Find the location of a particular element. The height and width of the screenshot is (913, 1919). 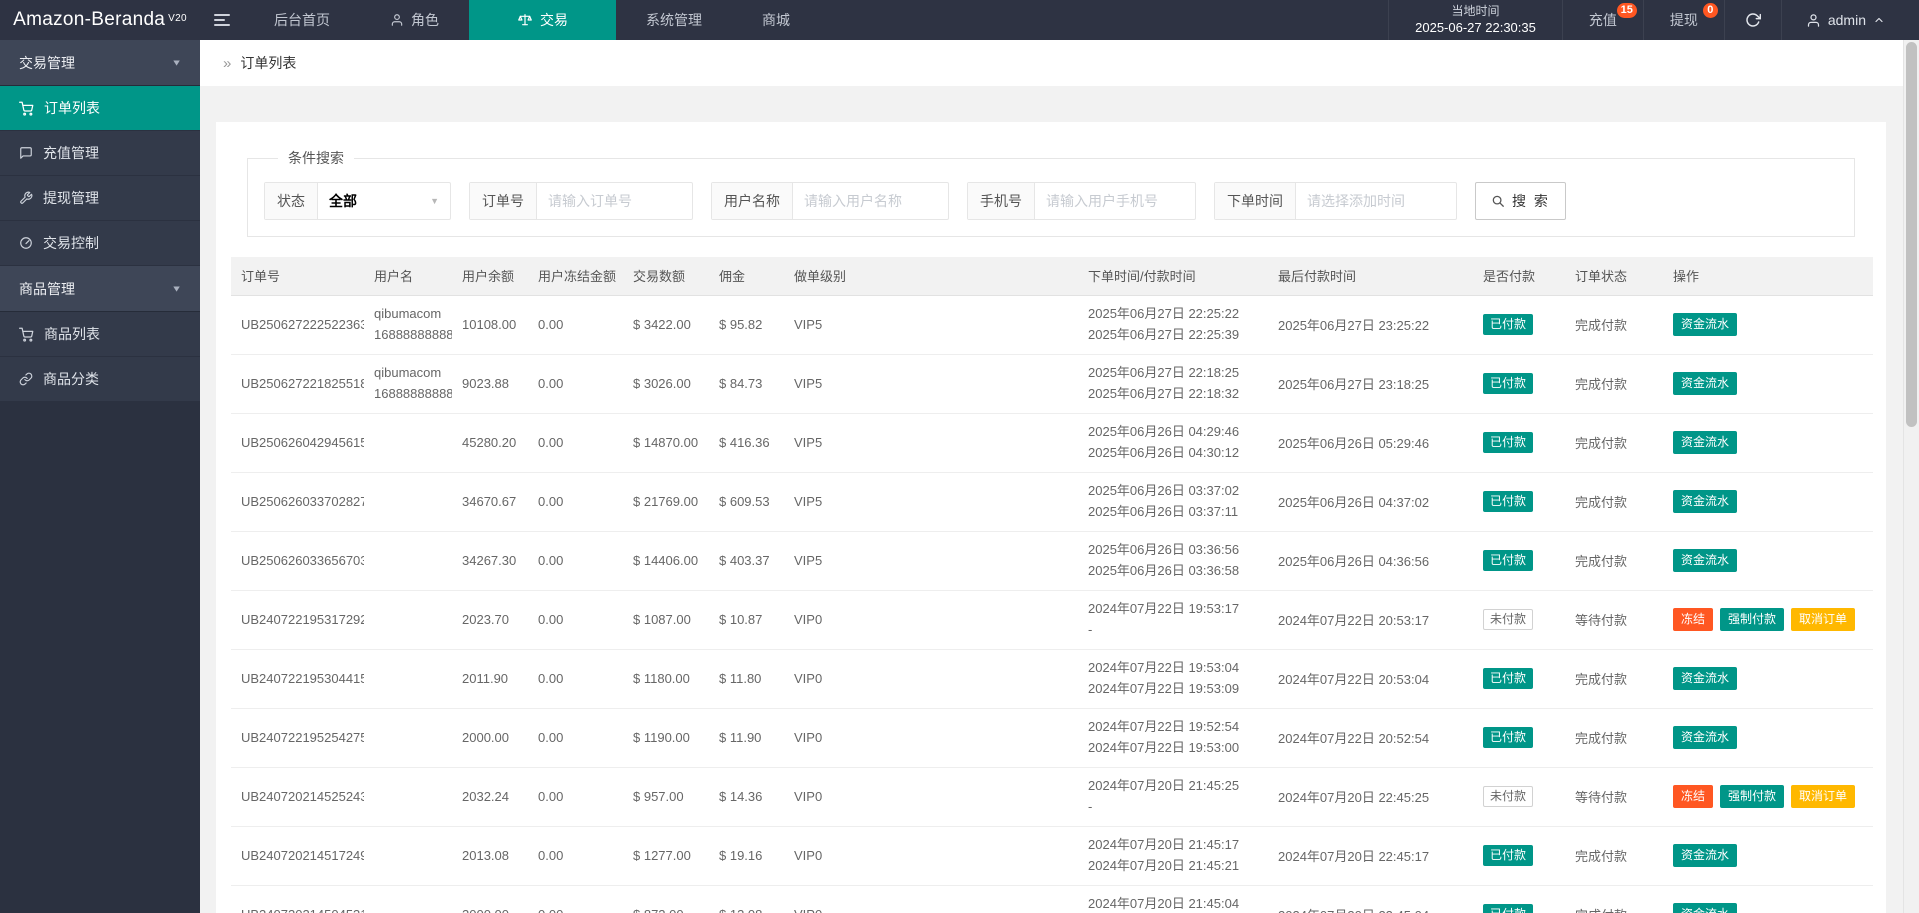

cell-username is located at coordinates (408, 620).